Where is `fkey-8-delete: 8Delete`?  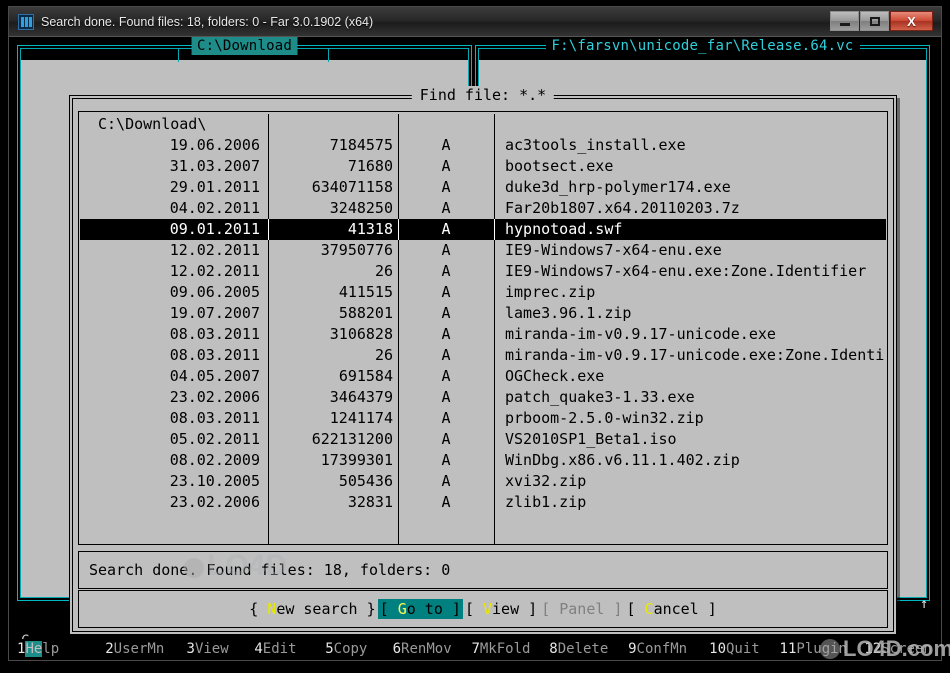
fkey-8-delete: 8Delete is located at coordinates (579, 649).